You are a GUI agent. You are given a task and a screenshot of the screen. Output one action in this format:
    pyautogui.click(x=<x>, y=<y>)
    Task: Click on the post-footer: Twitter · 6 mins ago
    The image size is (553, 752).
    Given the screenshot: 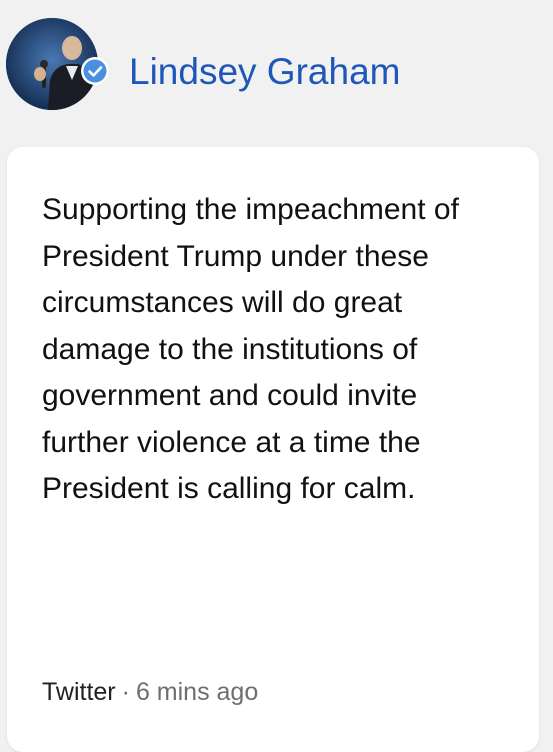 What is the action you would take?
    pyautogui.click(x=150, y=692)
    